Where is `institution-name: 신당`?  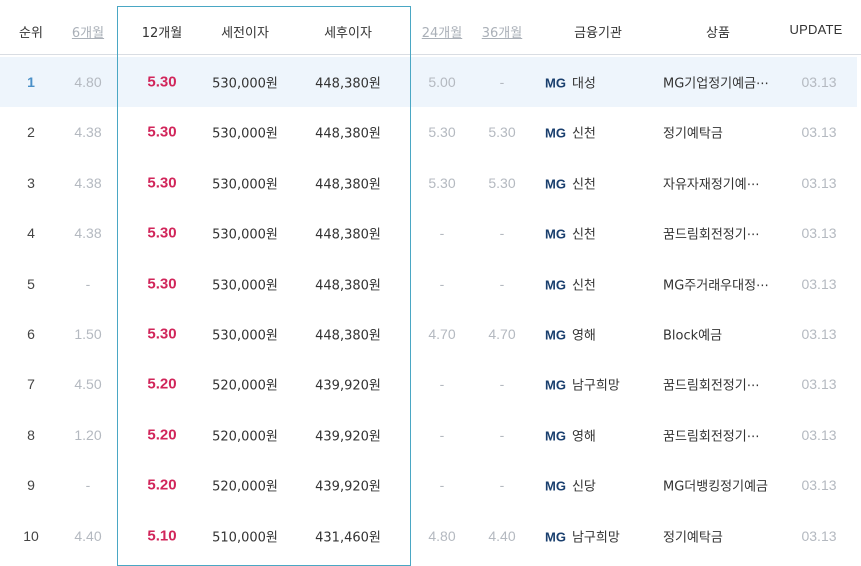
institution-name: 신당 is located at coordinates (583, 487).